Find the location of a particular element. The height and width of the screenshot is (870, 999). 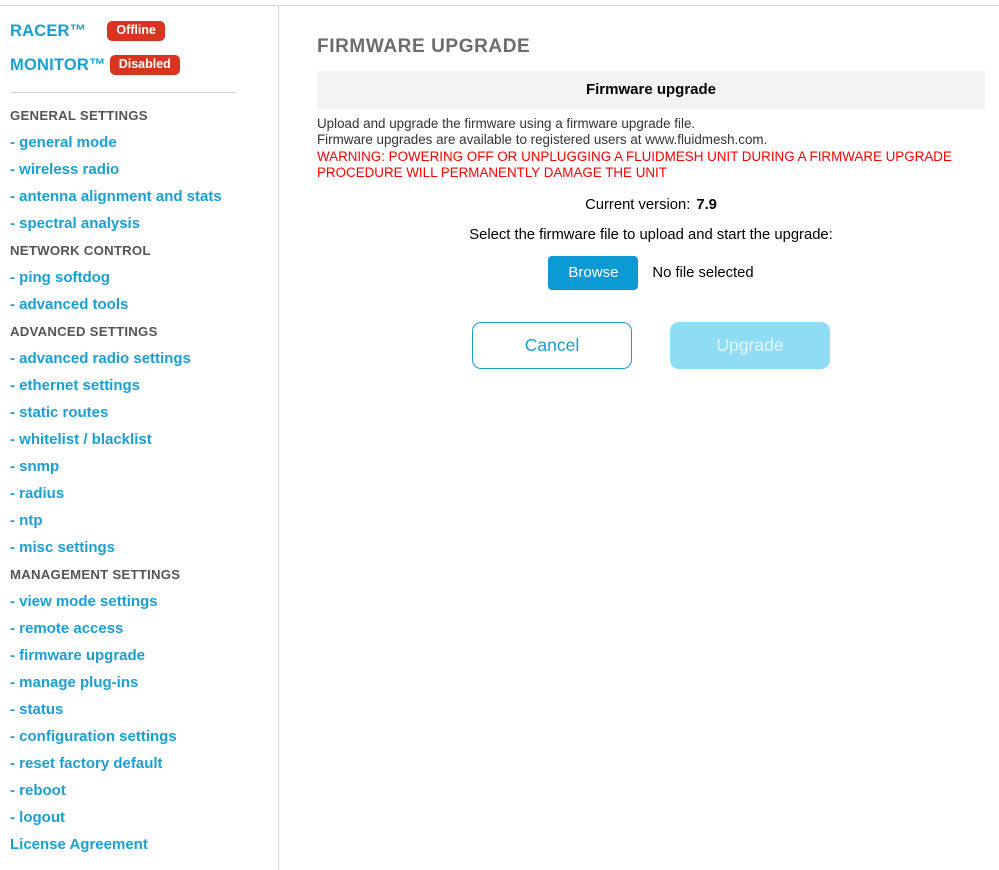

nav-section-general-settings: GENERAL SETTINGS is located at coordinates (79, 115).